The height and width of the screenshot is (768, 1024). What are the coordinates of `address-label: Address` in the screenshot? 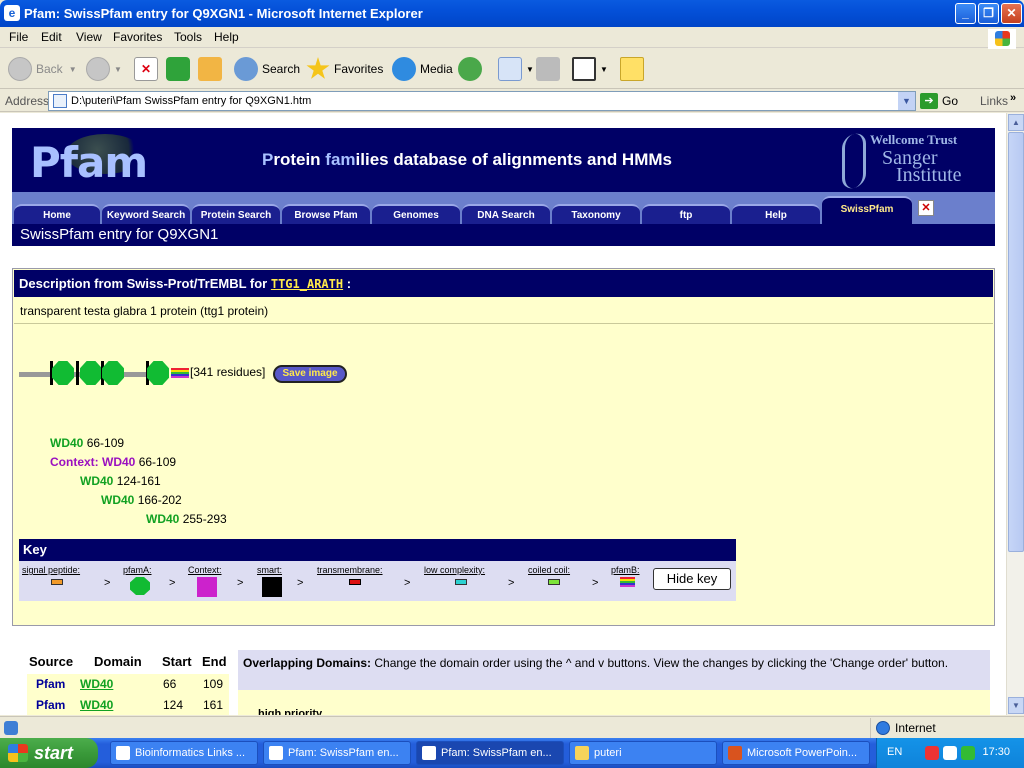 It's located at (27, 101).